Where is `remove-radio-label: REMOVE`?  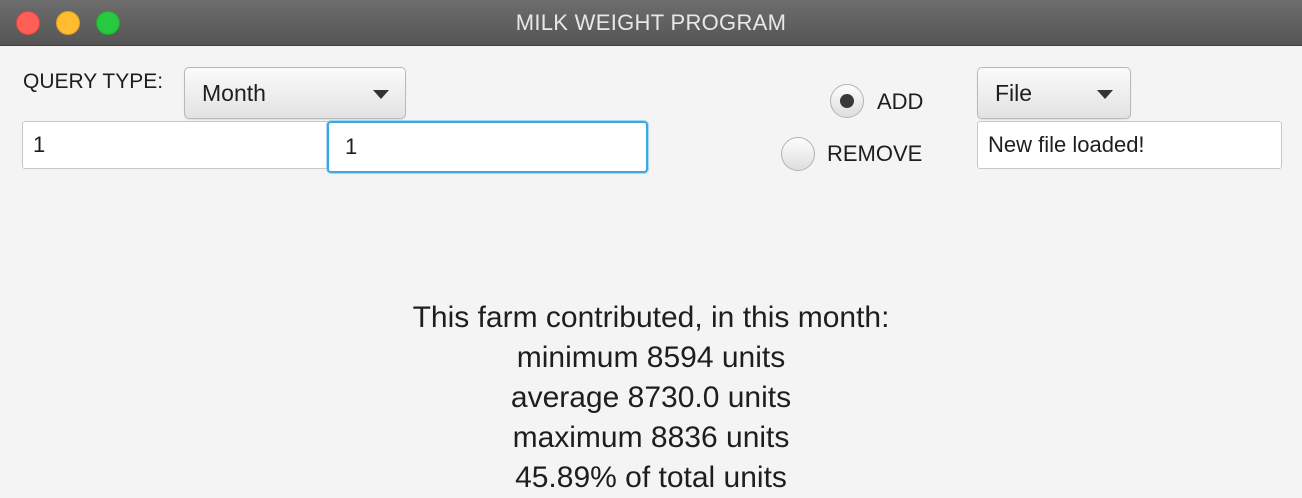 remove-radio-label: REMOVE is located at coordinates (874, 154).